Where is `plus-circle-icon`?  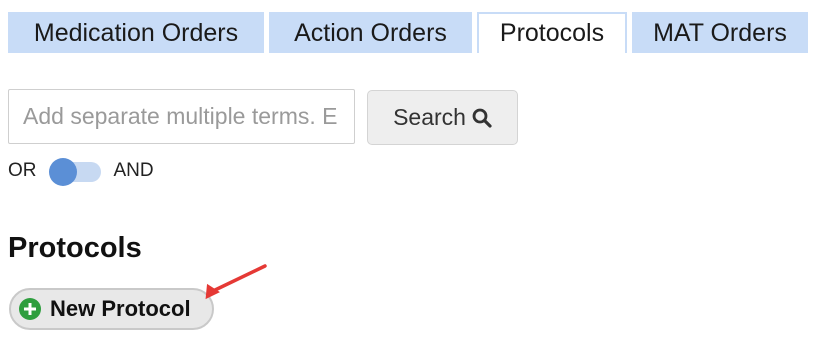 plus-circle-icon is located at coordinates (30, 309).